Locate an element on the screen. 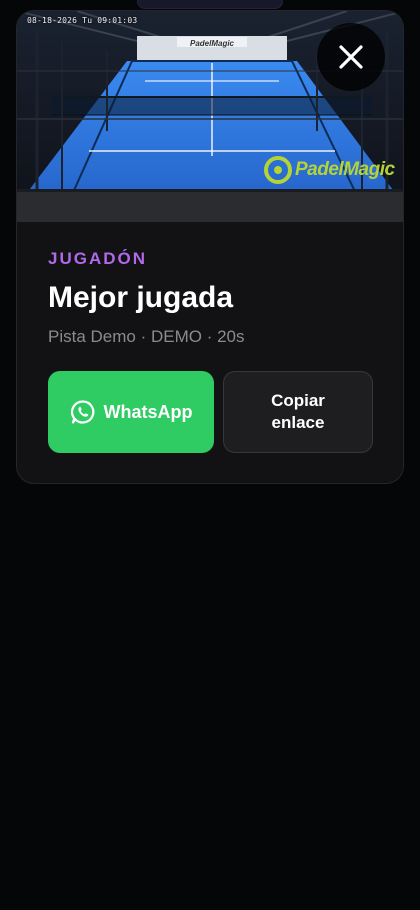 This screenshot has width=420, height=910. copy-link-label: Copiar enlace is located at coordinates (298, 411).